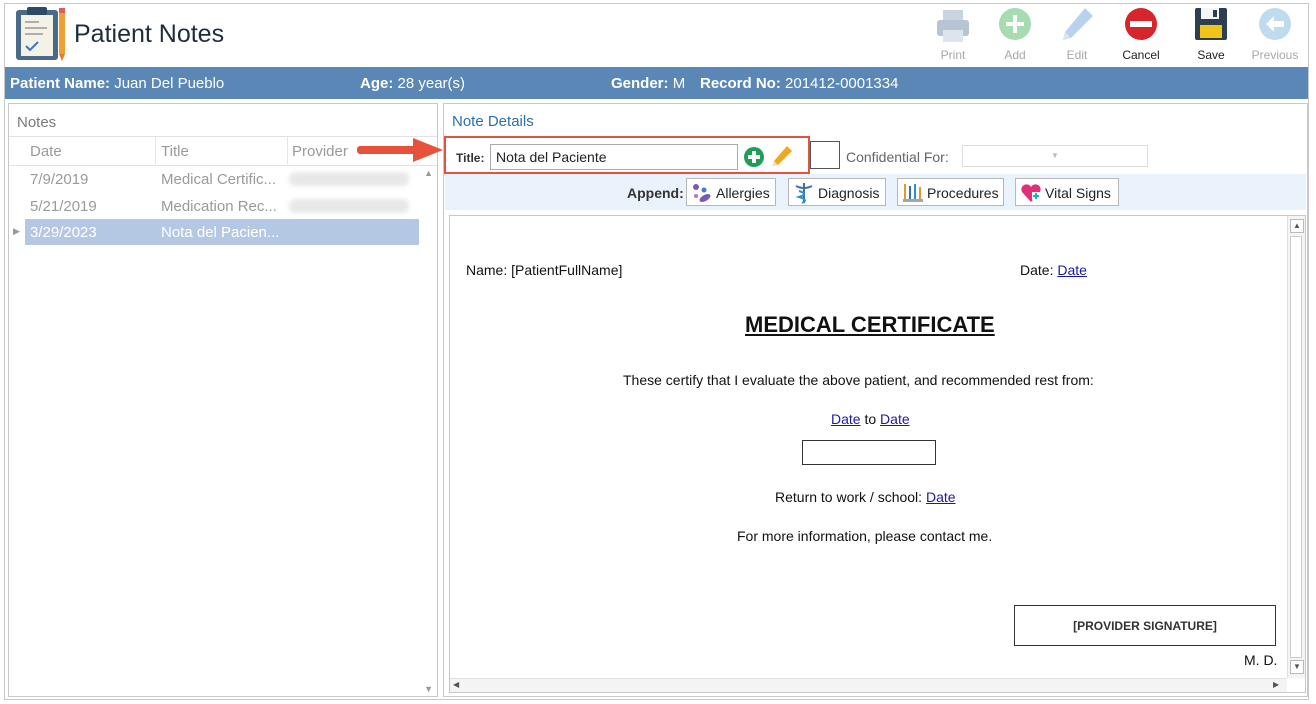 Image resolution: width=1316 pixels, height=704 pixels. I want to click on horizontal-scrollbar: ◀ ▶, so click(868, 685).